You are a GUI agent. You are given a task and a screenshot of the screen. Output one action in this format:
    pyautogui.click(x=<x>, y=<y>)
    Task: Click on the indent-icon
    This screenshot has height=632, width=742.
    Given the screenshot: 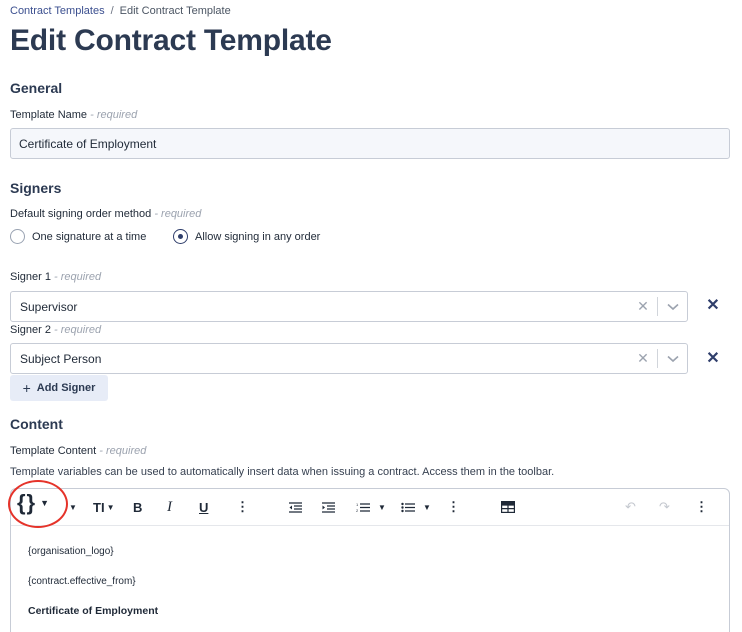 What is the action you would take?
    pyautogui.click(x=328, y=507)
    